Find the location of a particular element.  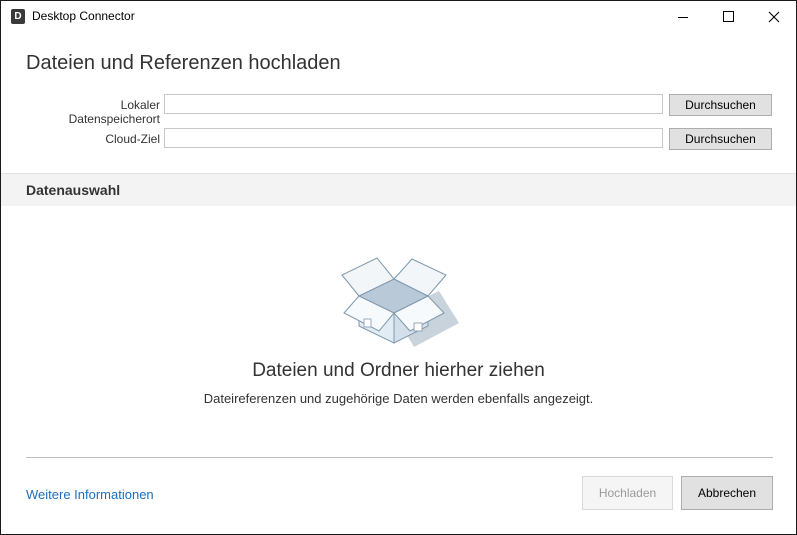

open-box-icon is located at coordinates (400, 302).